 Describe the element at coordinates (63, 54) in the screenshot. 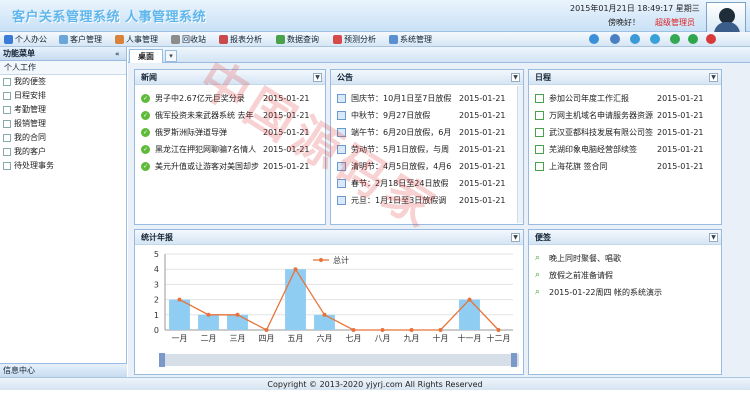

I see `sidebar-header: 功能菜单 «` at that location.